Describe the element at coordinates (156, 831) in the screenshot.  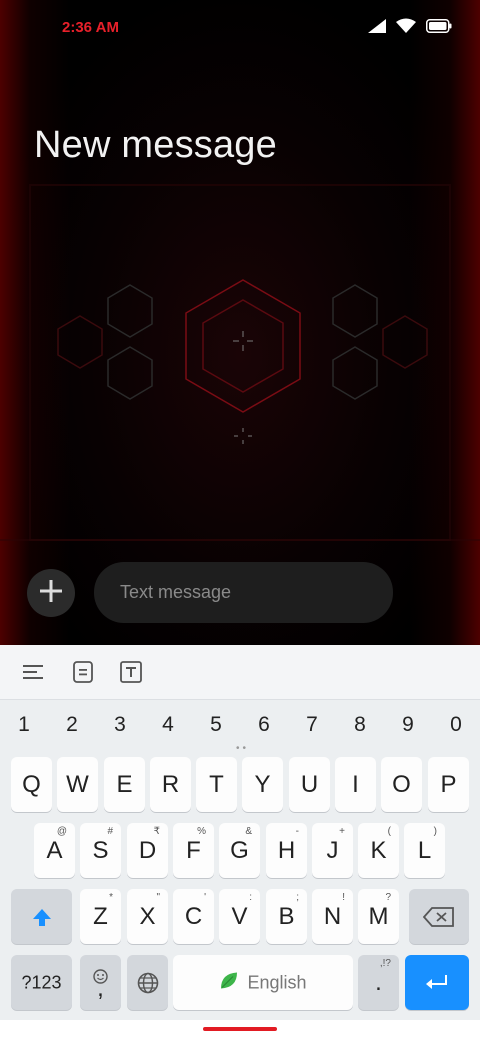
I see `key-d-hint: ₹` at that location.